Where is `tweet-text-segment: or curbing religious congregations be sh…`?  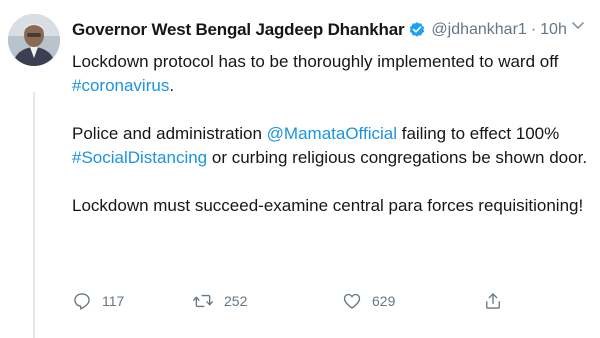
tweet-text-segment: or curbing religious congregations be sh… is located at coordinates (397, 157).